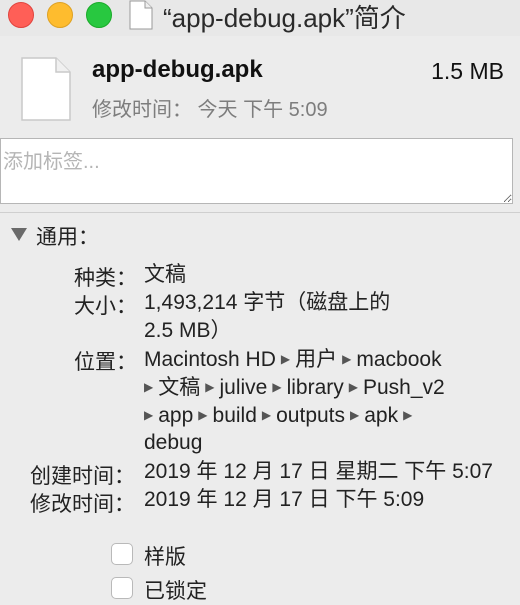  What do you see at coordinates (165, 274) in the screenshot?
I see `kind-value: 文稿` at bounding box center [165, 274].